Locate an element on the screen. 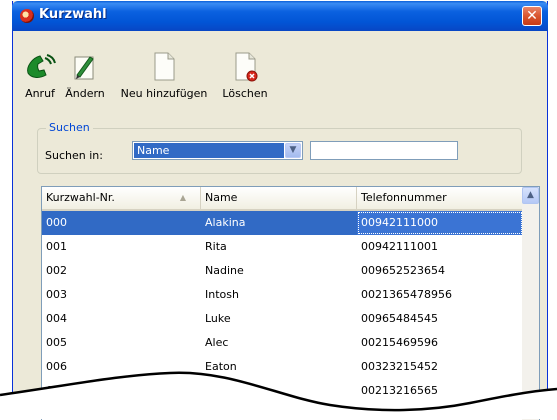  delete-document-icon is located at coordinates (246, 67).